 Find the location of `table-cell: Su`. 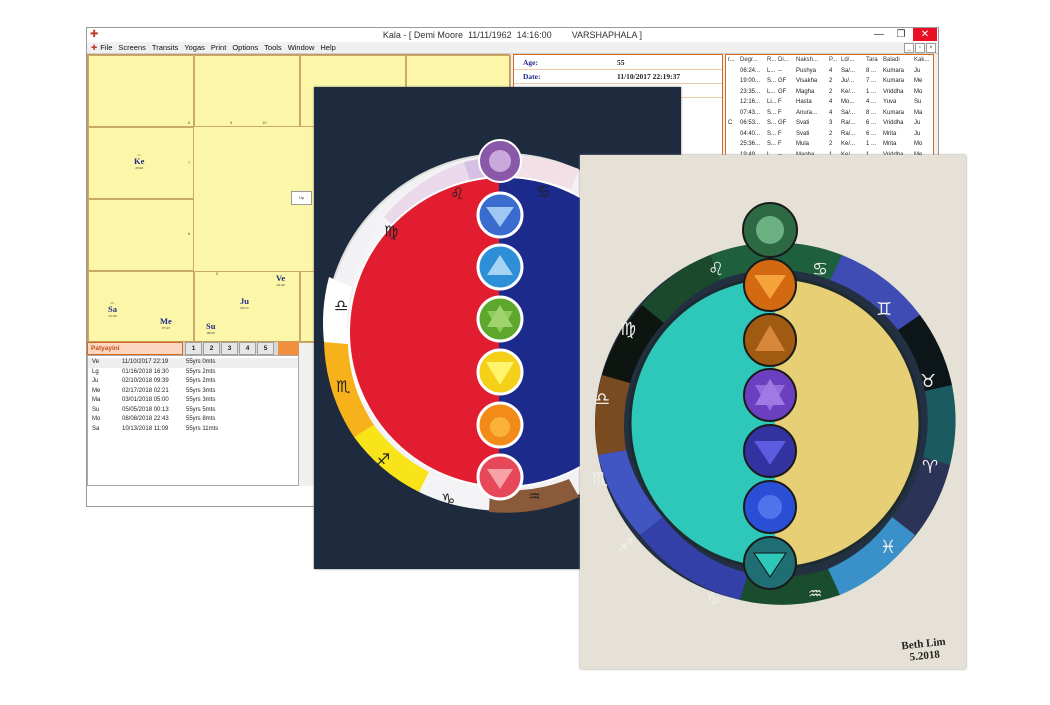

table-cell: Su is located at coordinates (918, 102).